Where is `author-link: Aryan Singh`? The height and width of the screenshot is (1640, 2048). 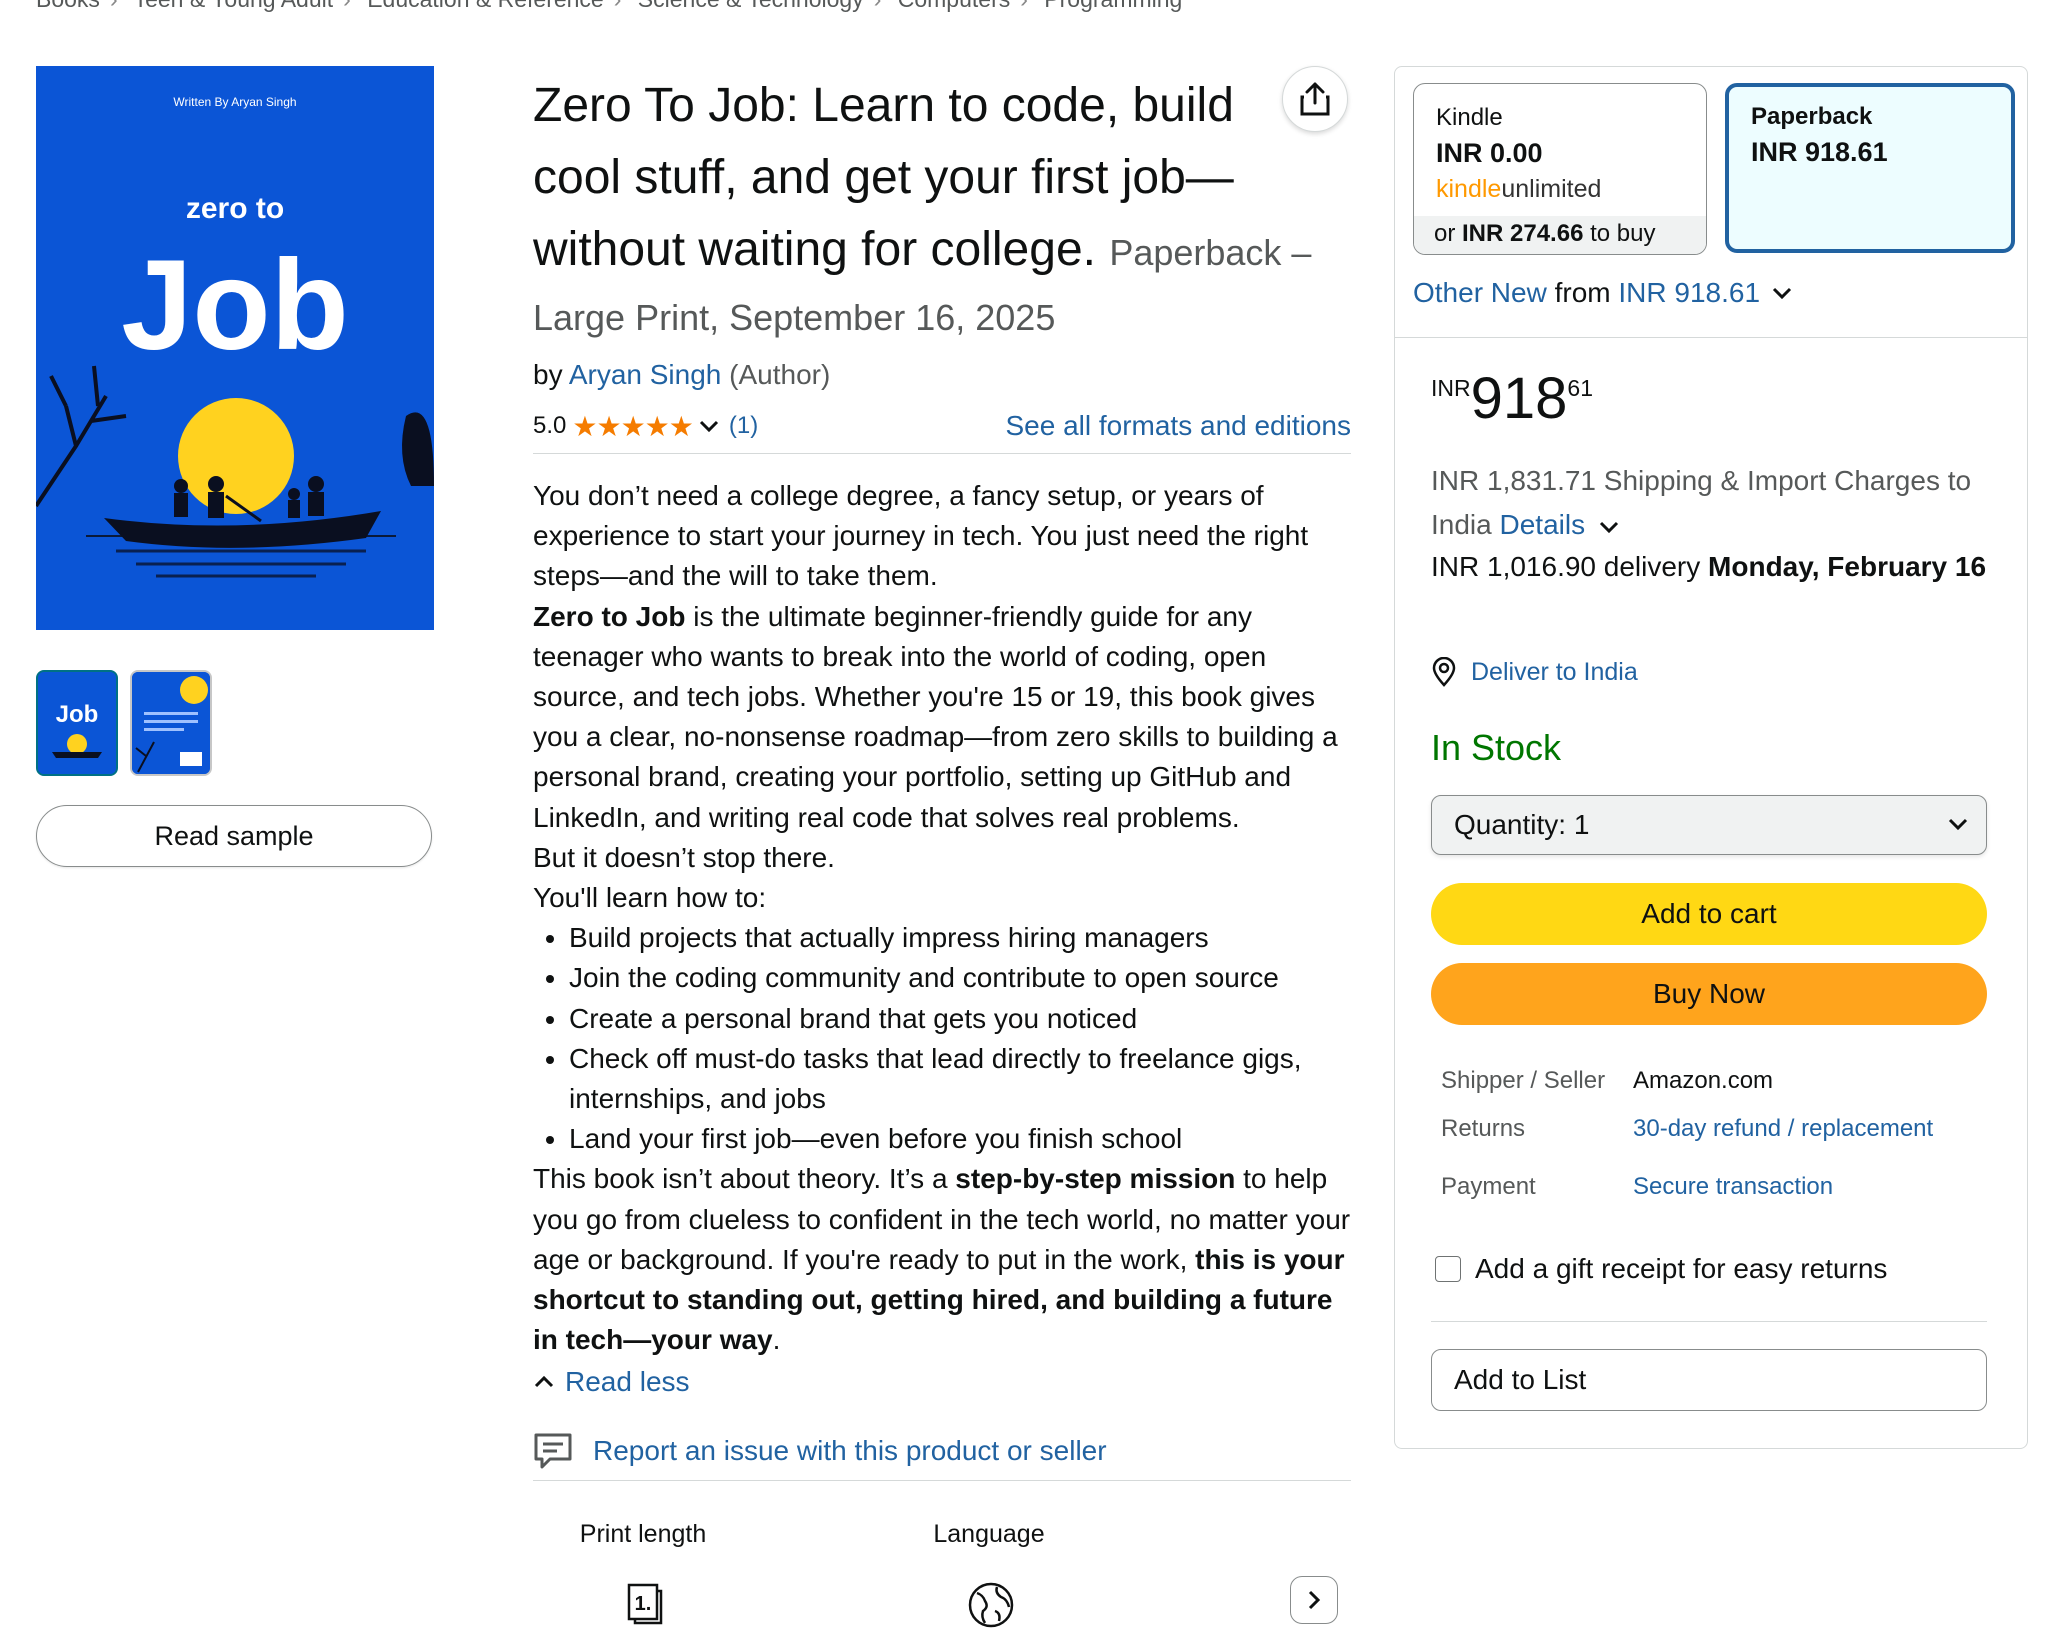
author-link: Aryan Singh is located at coordinates (645, 374).